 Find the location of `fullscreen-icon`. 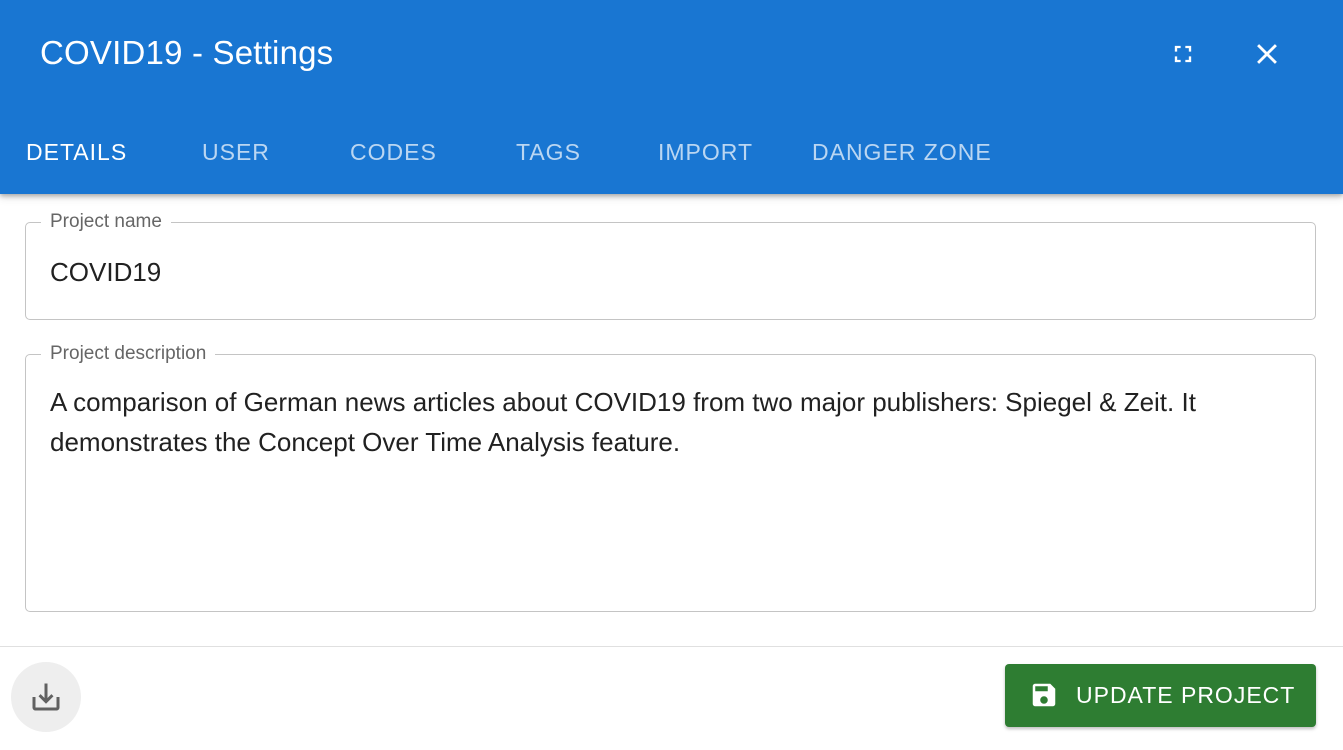

fullscreen-icon is located at coordinates (1183, 54).